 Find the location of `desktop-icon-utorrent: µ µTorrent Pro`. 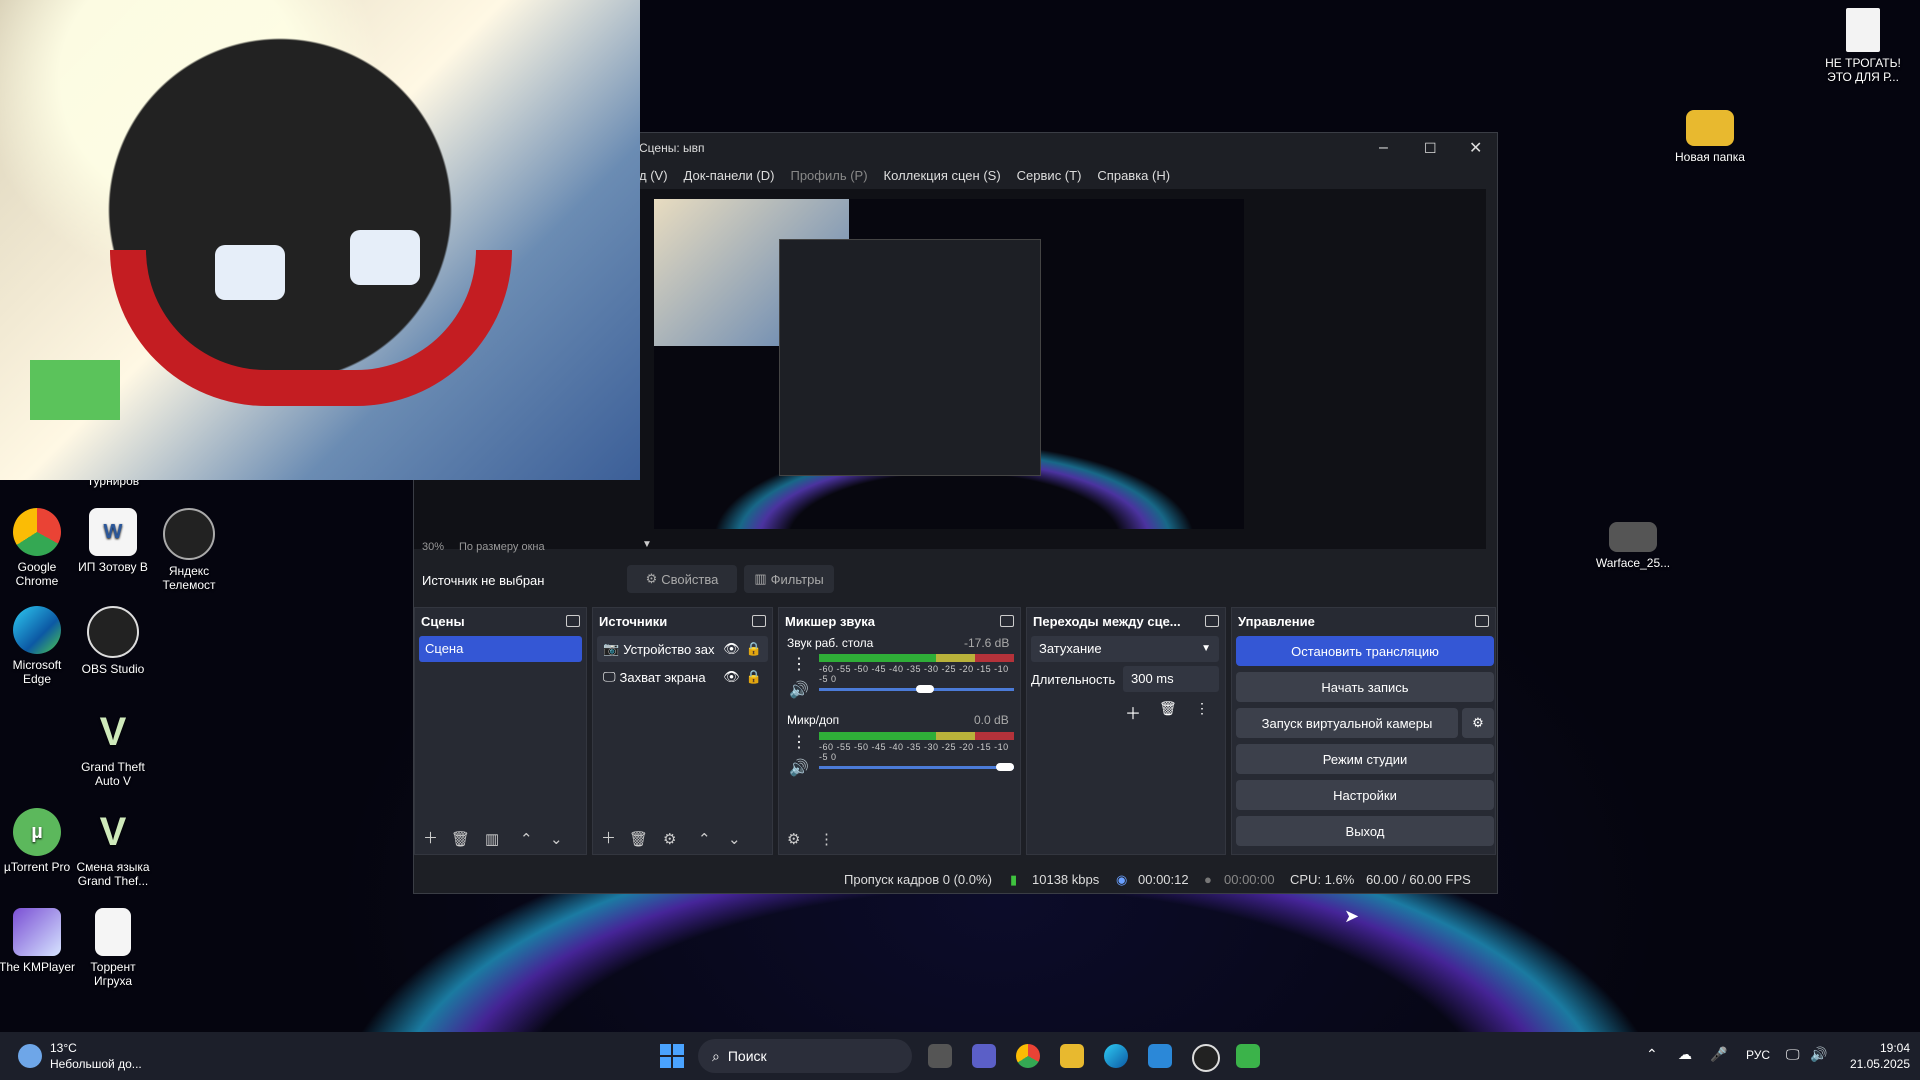

desktop-icon-utorrent: µ µTorrent Pro is located at coordinates (38, 841).